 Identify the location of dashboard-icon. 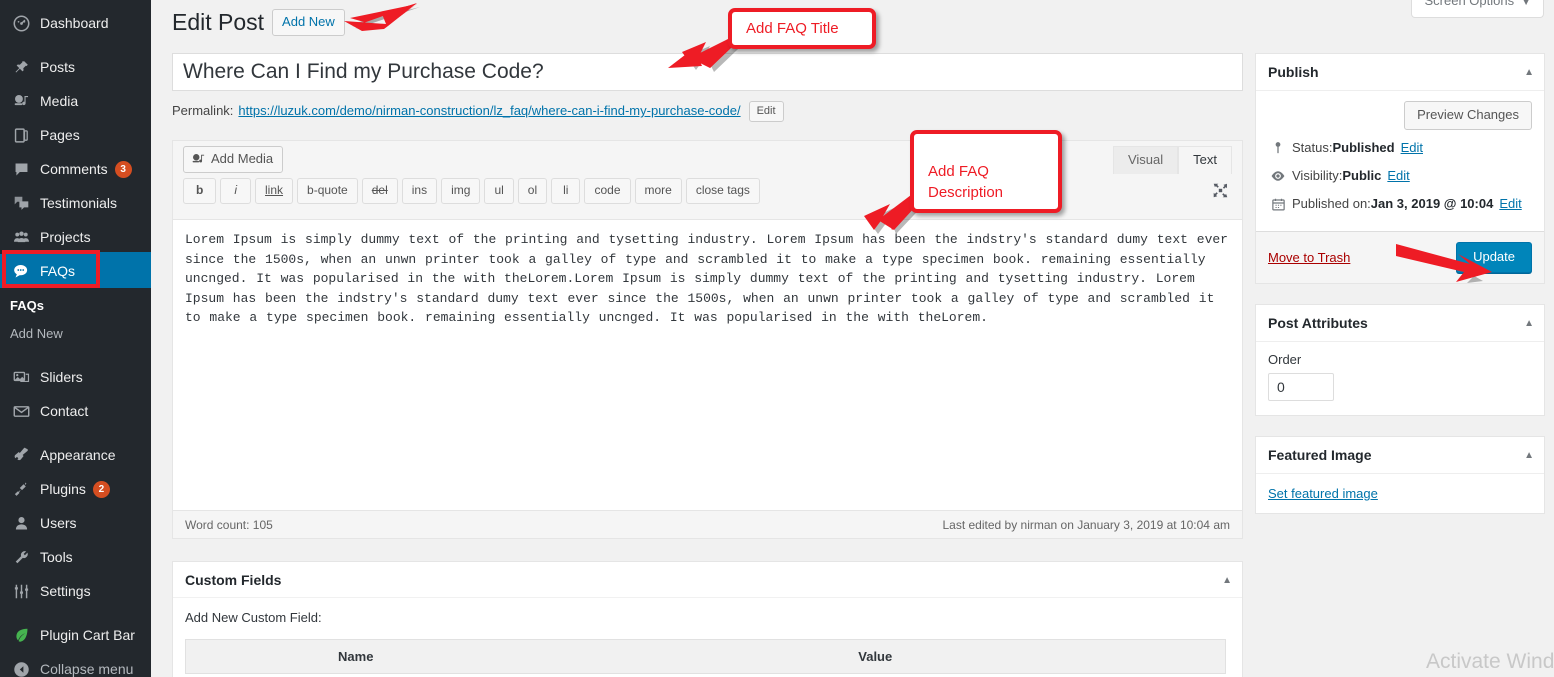
(21, 23).